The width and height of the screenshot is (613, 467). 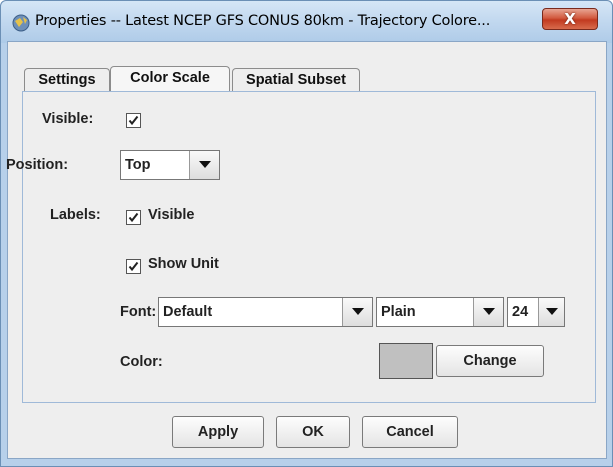 What do you see at coordinates (21, 23) in the screenshot?
I see `app-globe-icon` at bounding box center [21, 23].